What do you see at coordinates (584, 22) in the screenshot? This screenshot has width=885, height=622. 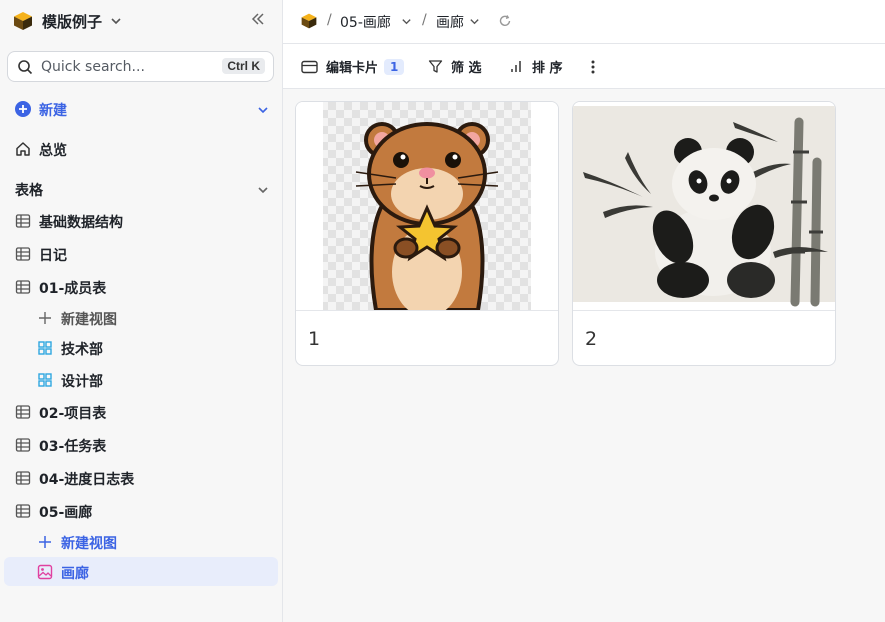 I see `header-bar: / 05-画廊 / 画廊` at bounding box center [584, 22].